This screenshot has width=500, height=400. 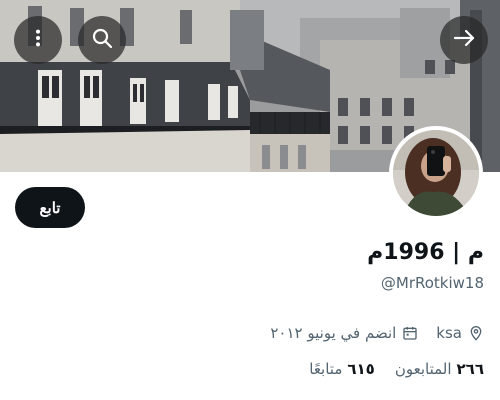 What do you see at coordinates (425, 252) in the screenshot?
I see `display-name: م | 1996م` at bounding box center [425, 252].